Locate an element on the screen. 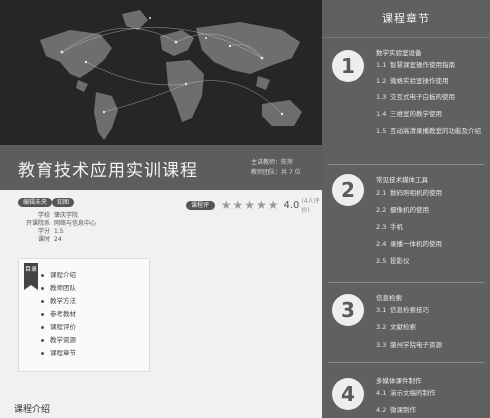 The width and height of the screenshot is (490, 418). toc-item-methods: 教学方法 is located at coordinates (58, 301).